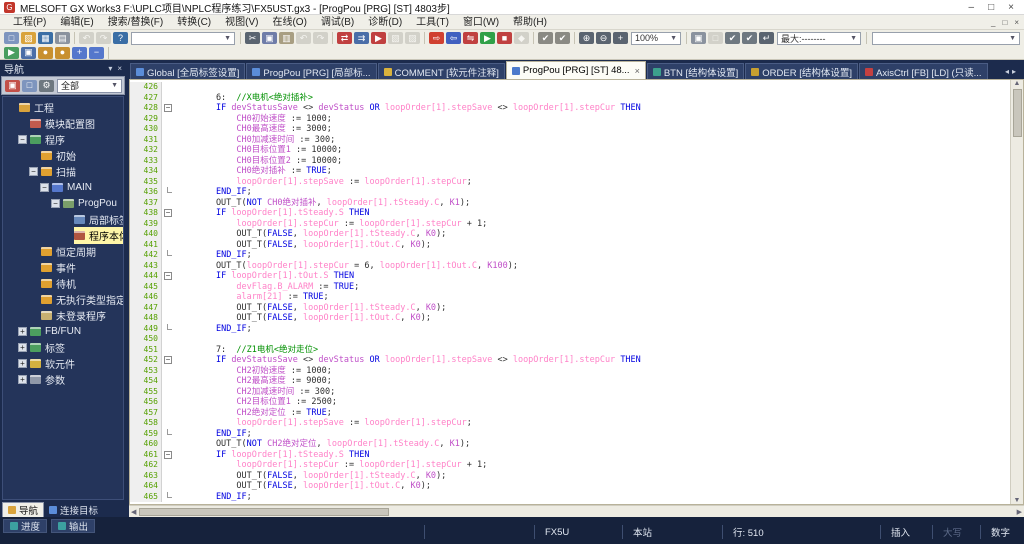 The height and width of the screenshot is (544, 1024). I want to click on help-icon: ?, so click(120, 38).